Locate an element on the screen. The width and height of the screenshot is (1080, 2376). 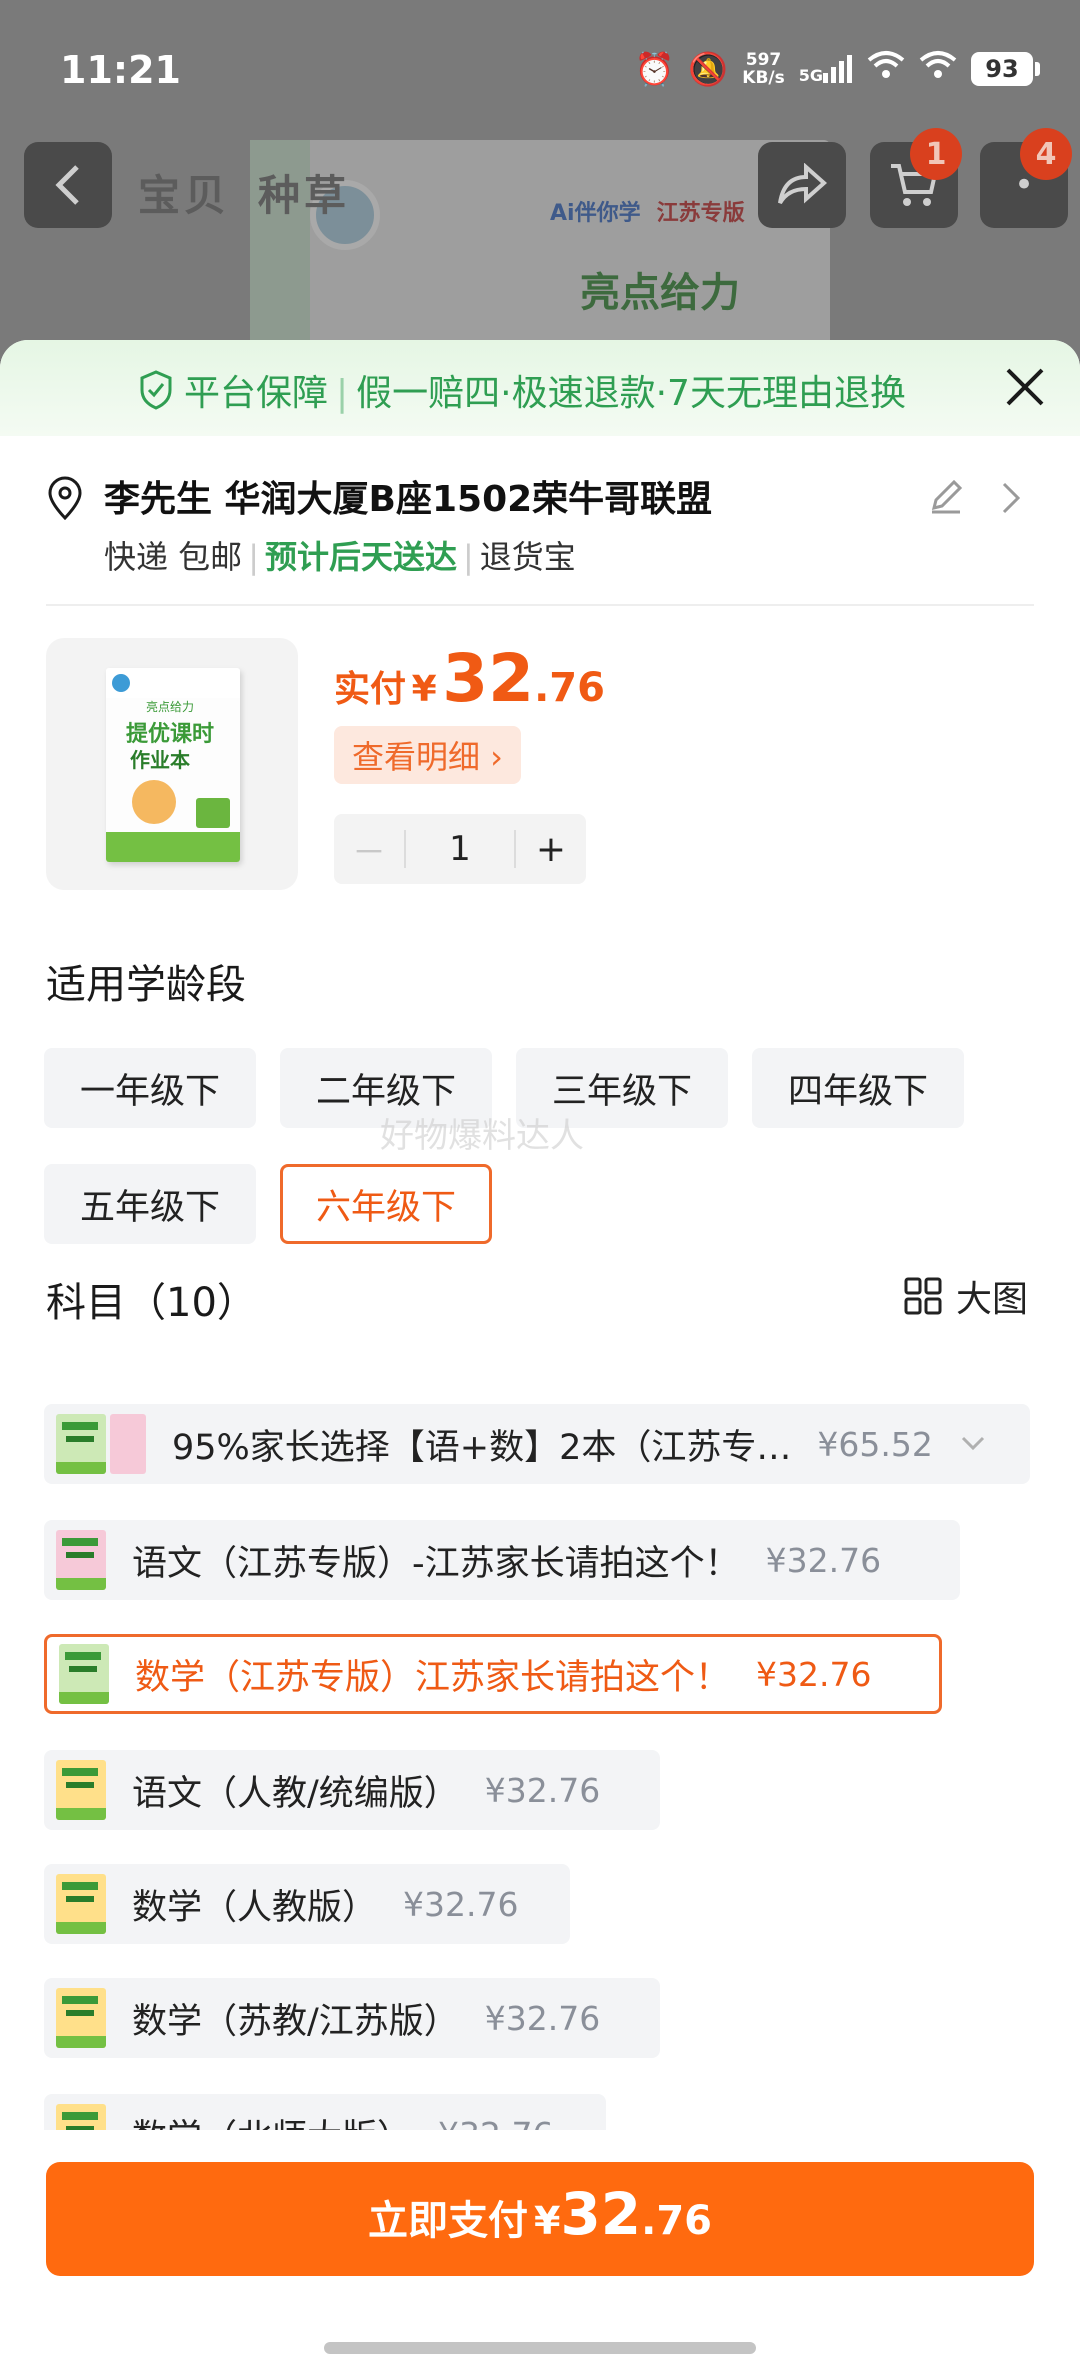
close-icon is located at coordinates (1025, 387).